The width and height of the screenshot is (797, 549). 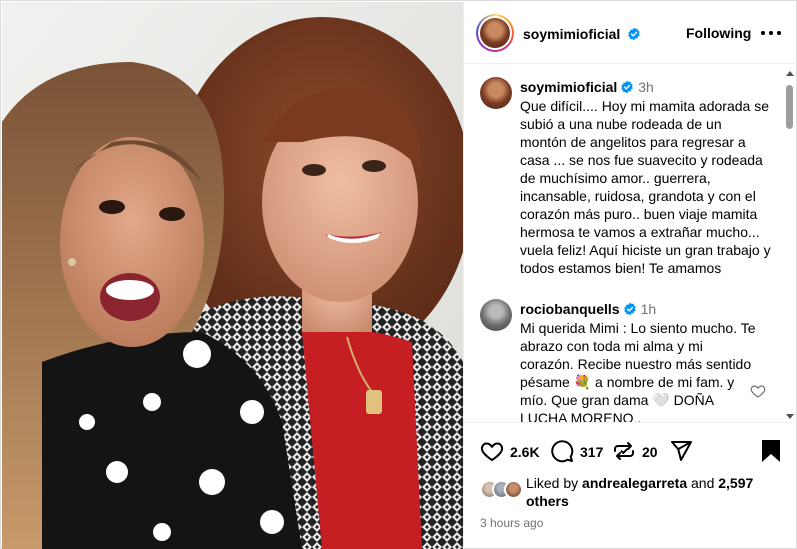 I want to click on more-options-icon, so click(x=771, y=32).